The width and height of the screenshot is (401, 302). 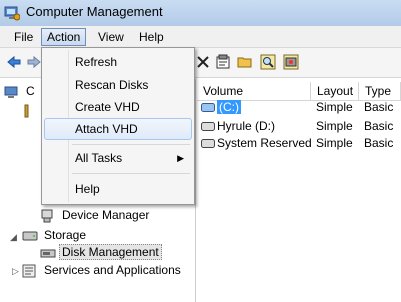 I want to click on table-row: System Reserved Simple Basic, so click(x=299, y=143).